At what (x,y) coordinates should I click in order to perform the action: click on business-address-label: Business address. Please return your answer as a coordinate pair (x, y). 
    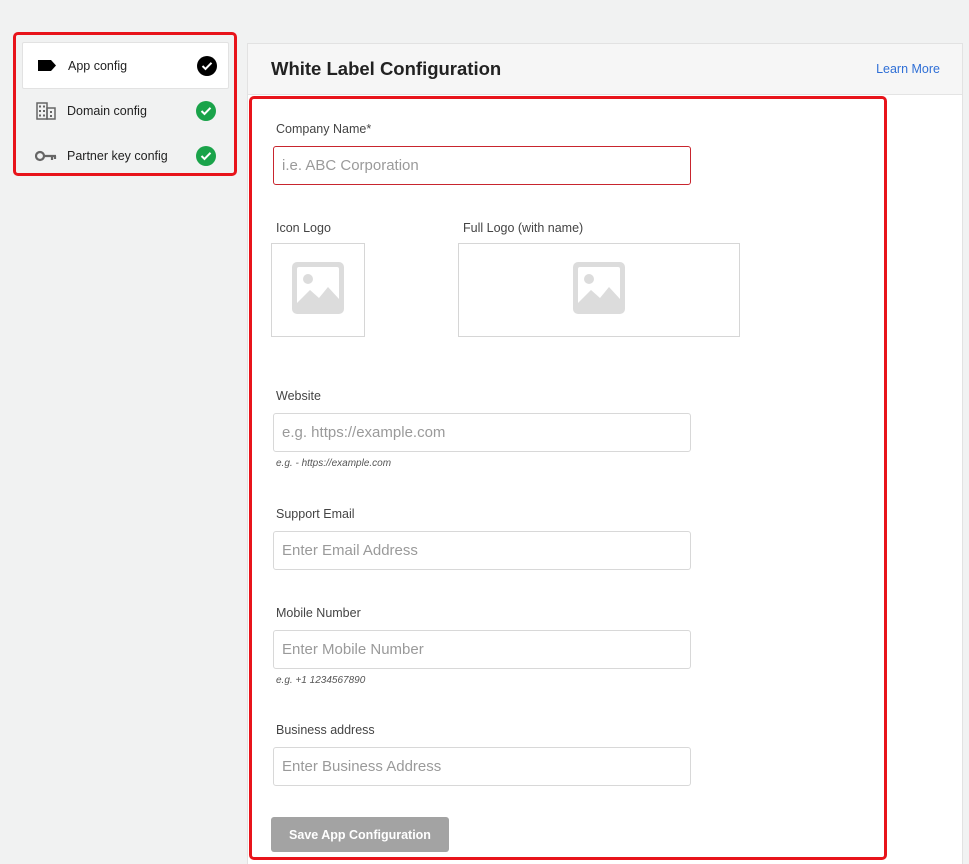
    Looking at the image, I should click on (325, 730).